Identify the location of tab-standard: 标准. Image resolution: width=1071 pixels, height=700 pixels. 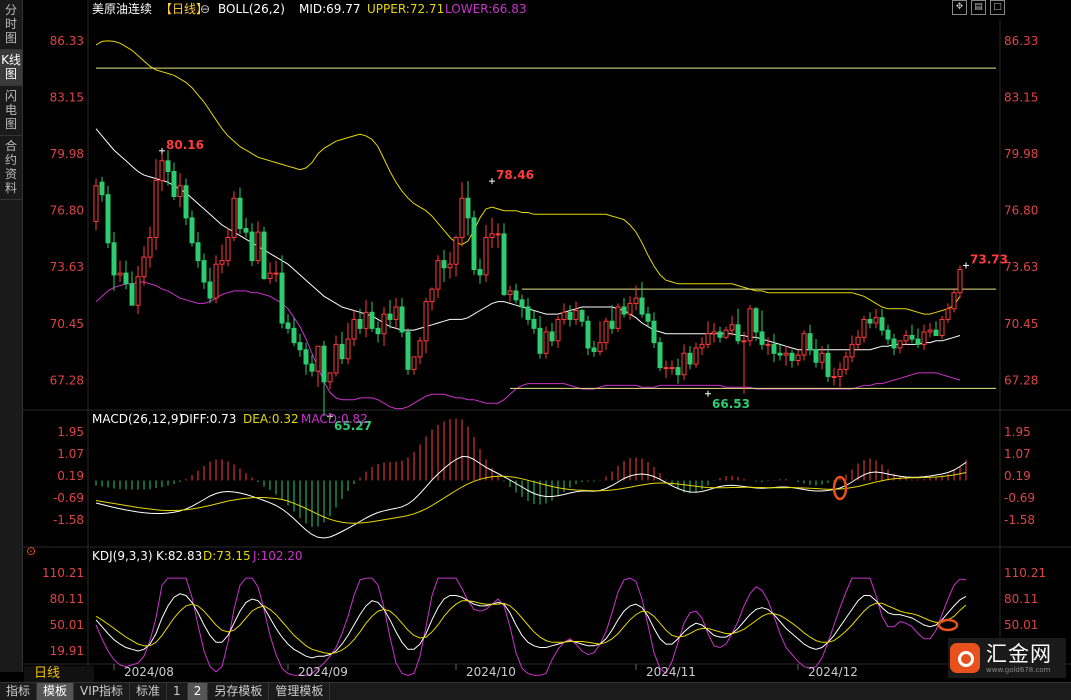
(149, 691).